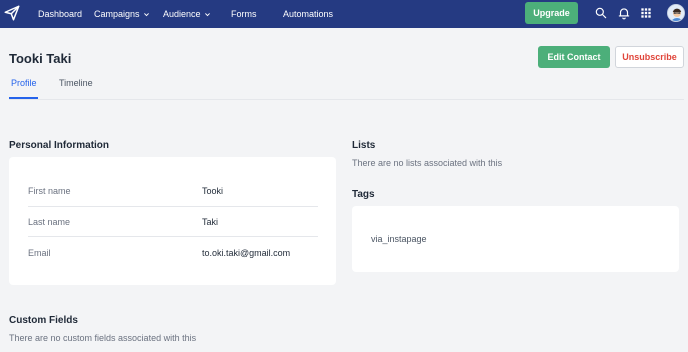 This screenshot has width=688, height=352. What do you see at coordinates (43, 320) in the screenshot?
I see `custom-fields-title: Custom Fields` at bounding box center [43, 320].